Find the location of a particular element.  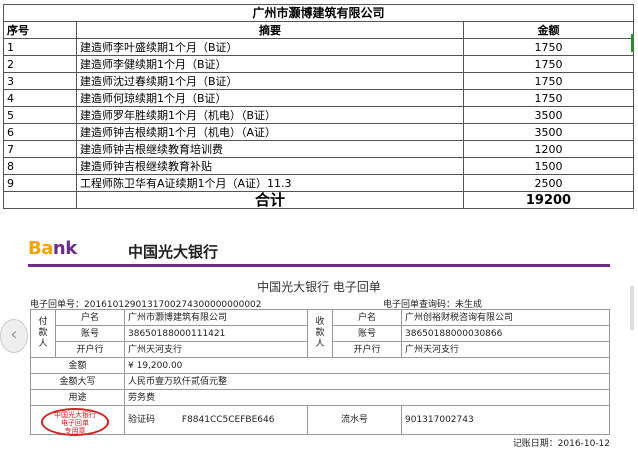

row-amount: 1200 is located at coordinates (548, 149).